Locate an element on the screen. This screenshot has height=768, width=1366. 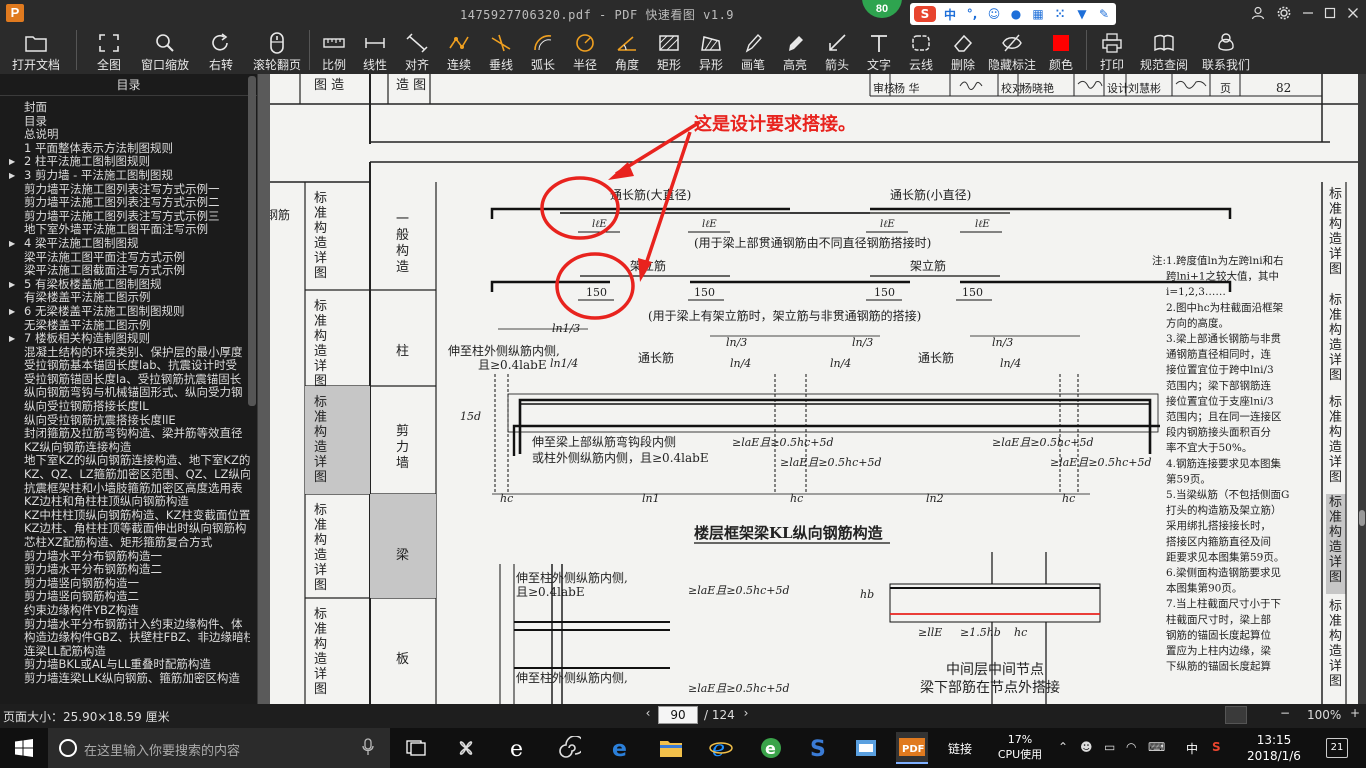
toc-item: 梁平法施工图截面注写方式示例 is located at coordinates (125, 271).